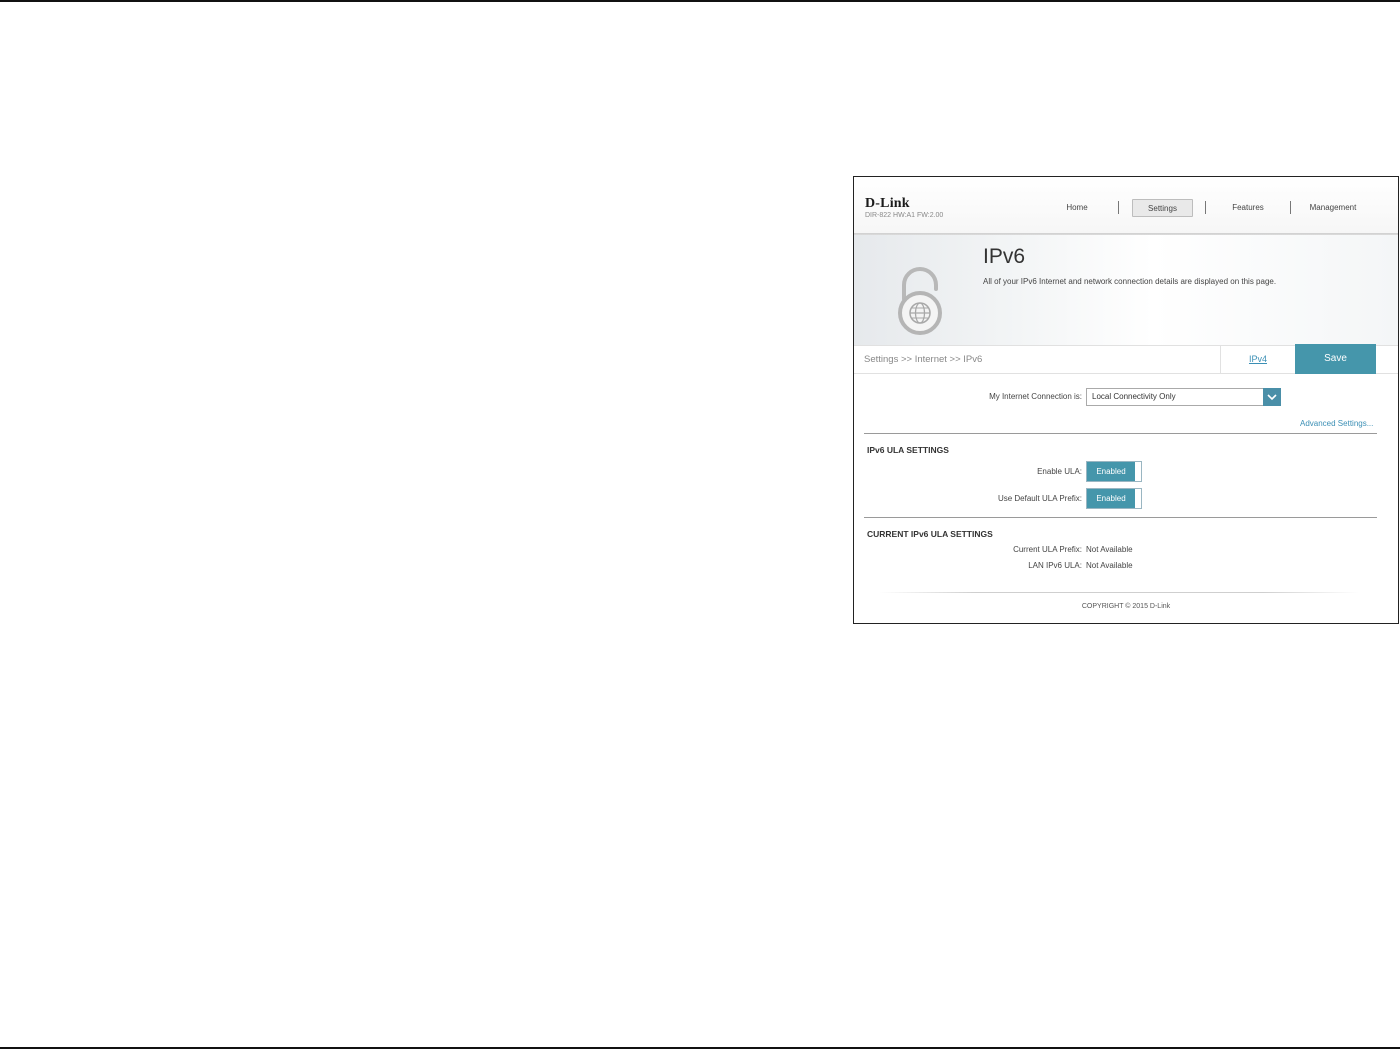 The width and height of the screenshot is (1400, 1051). I want to click on enable-ula-toggle: Enabled, so click(1114, 471).